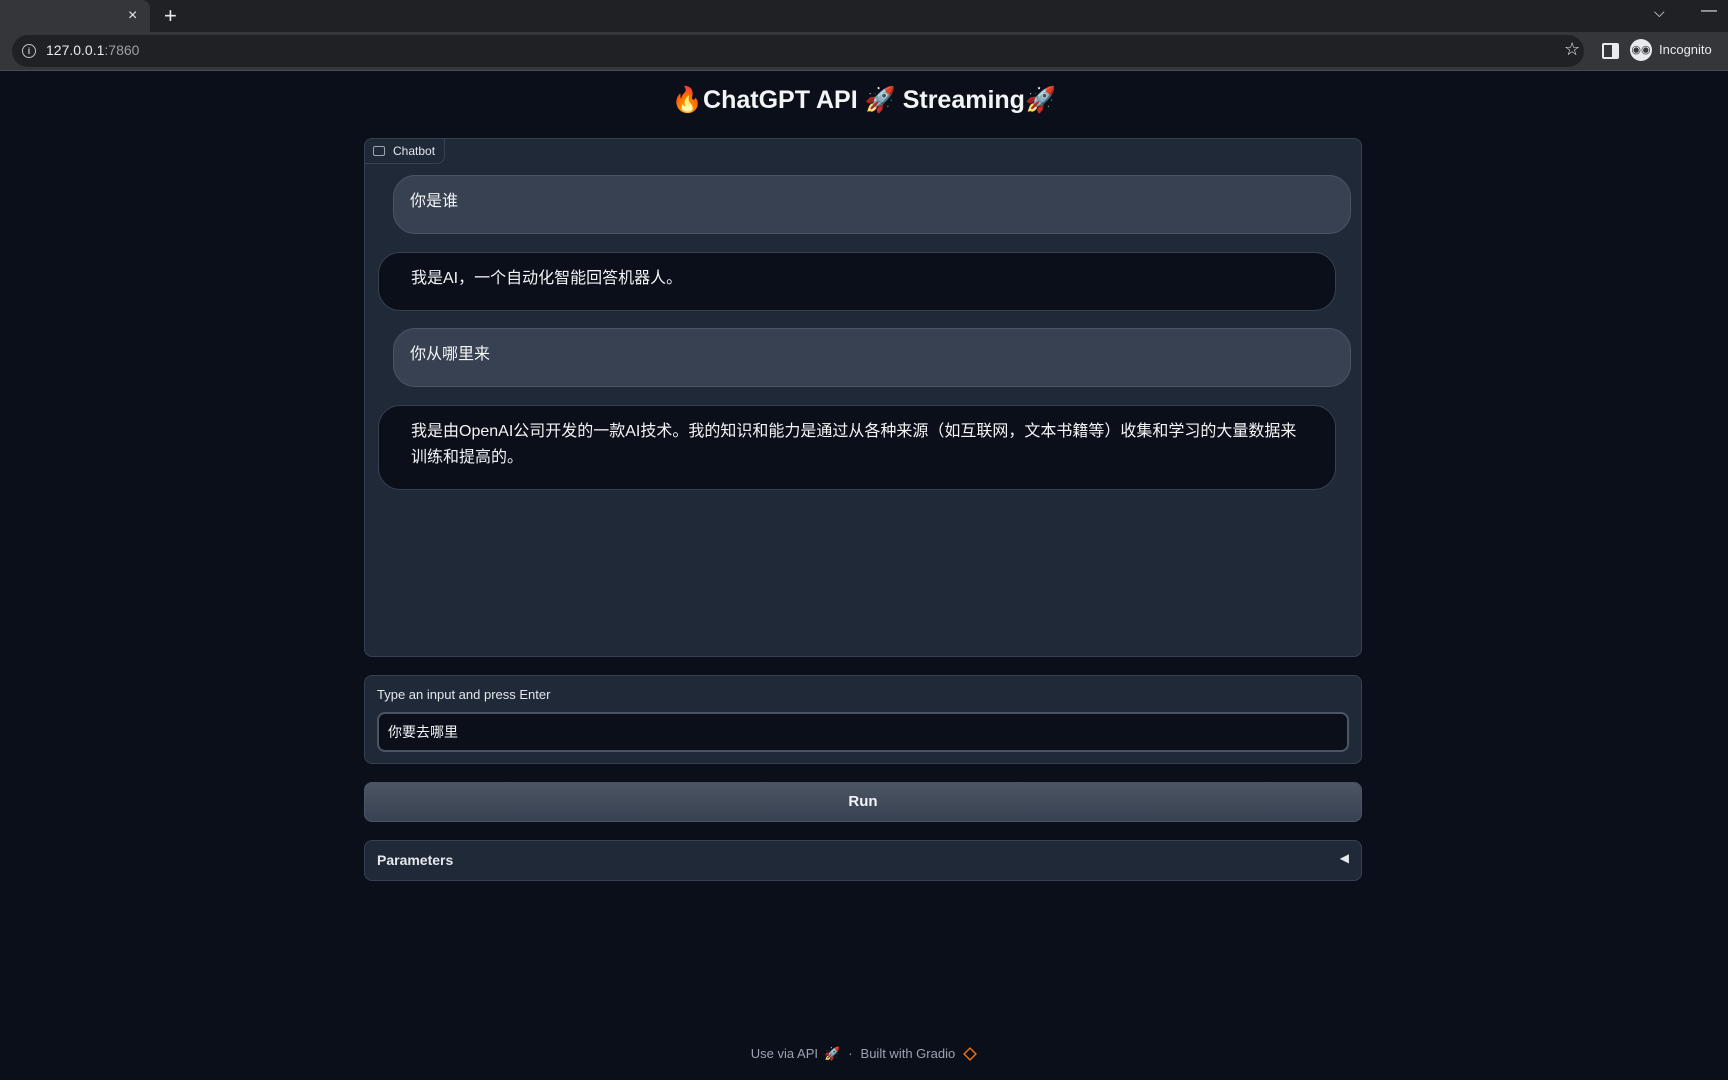  I want to click on minimize-window-button: —, so click(1709, 11).